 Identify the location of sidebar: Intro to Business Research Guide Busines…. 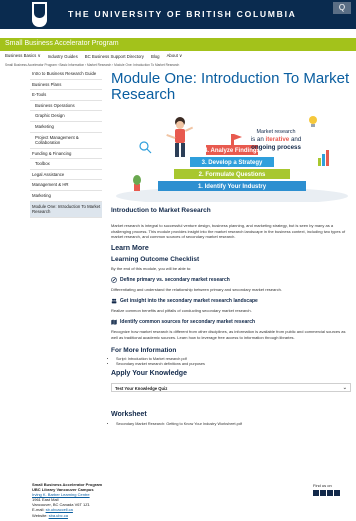
(66, 143).